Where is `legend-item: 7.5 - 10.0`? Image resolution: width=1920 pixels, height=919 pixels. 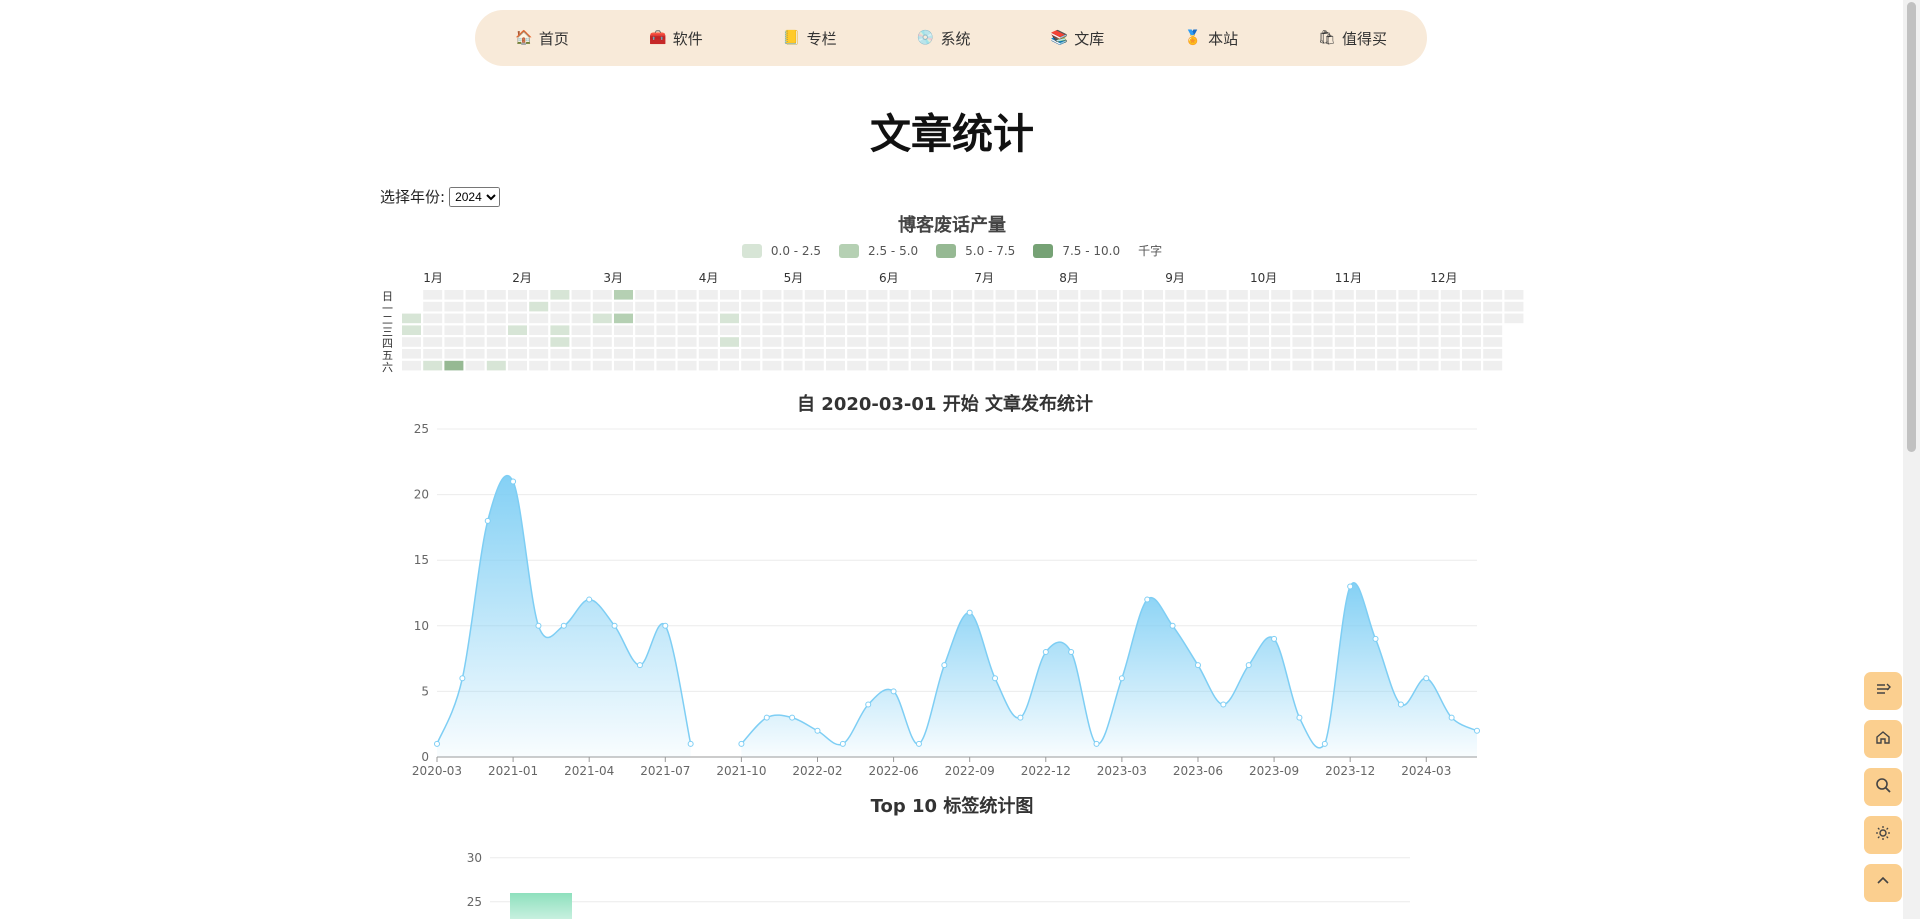
legend-item: 7.5 - 10.0 is located at coordinates (1076, 250).